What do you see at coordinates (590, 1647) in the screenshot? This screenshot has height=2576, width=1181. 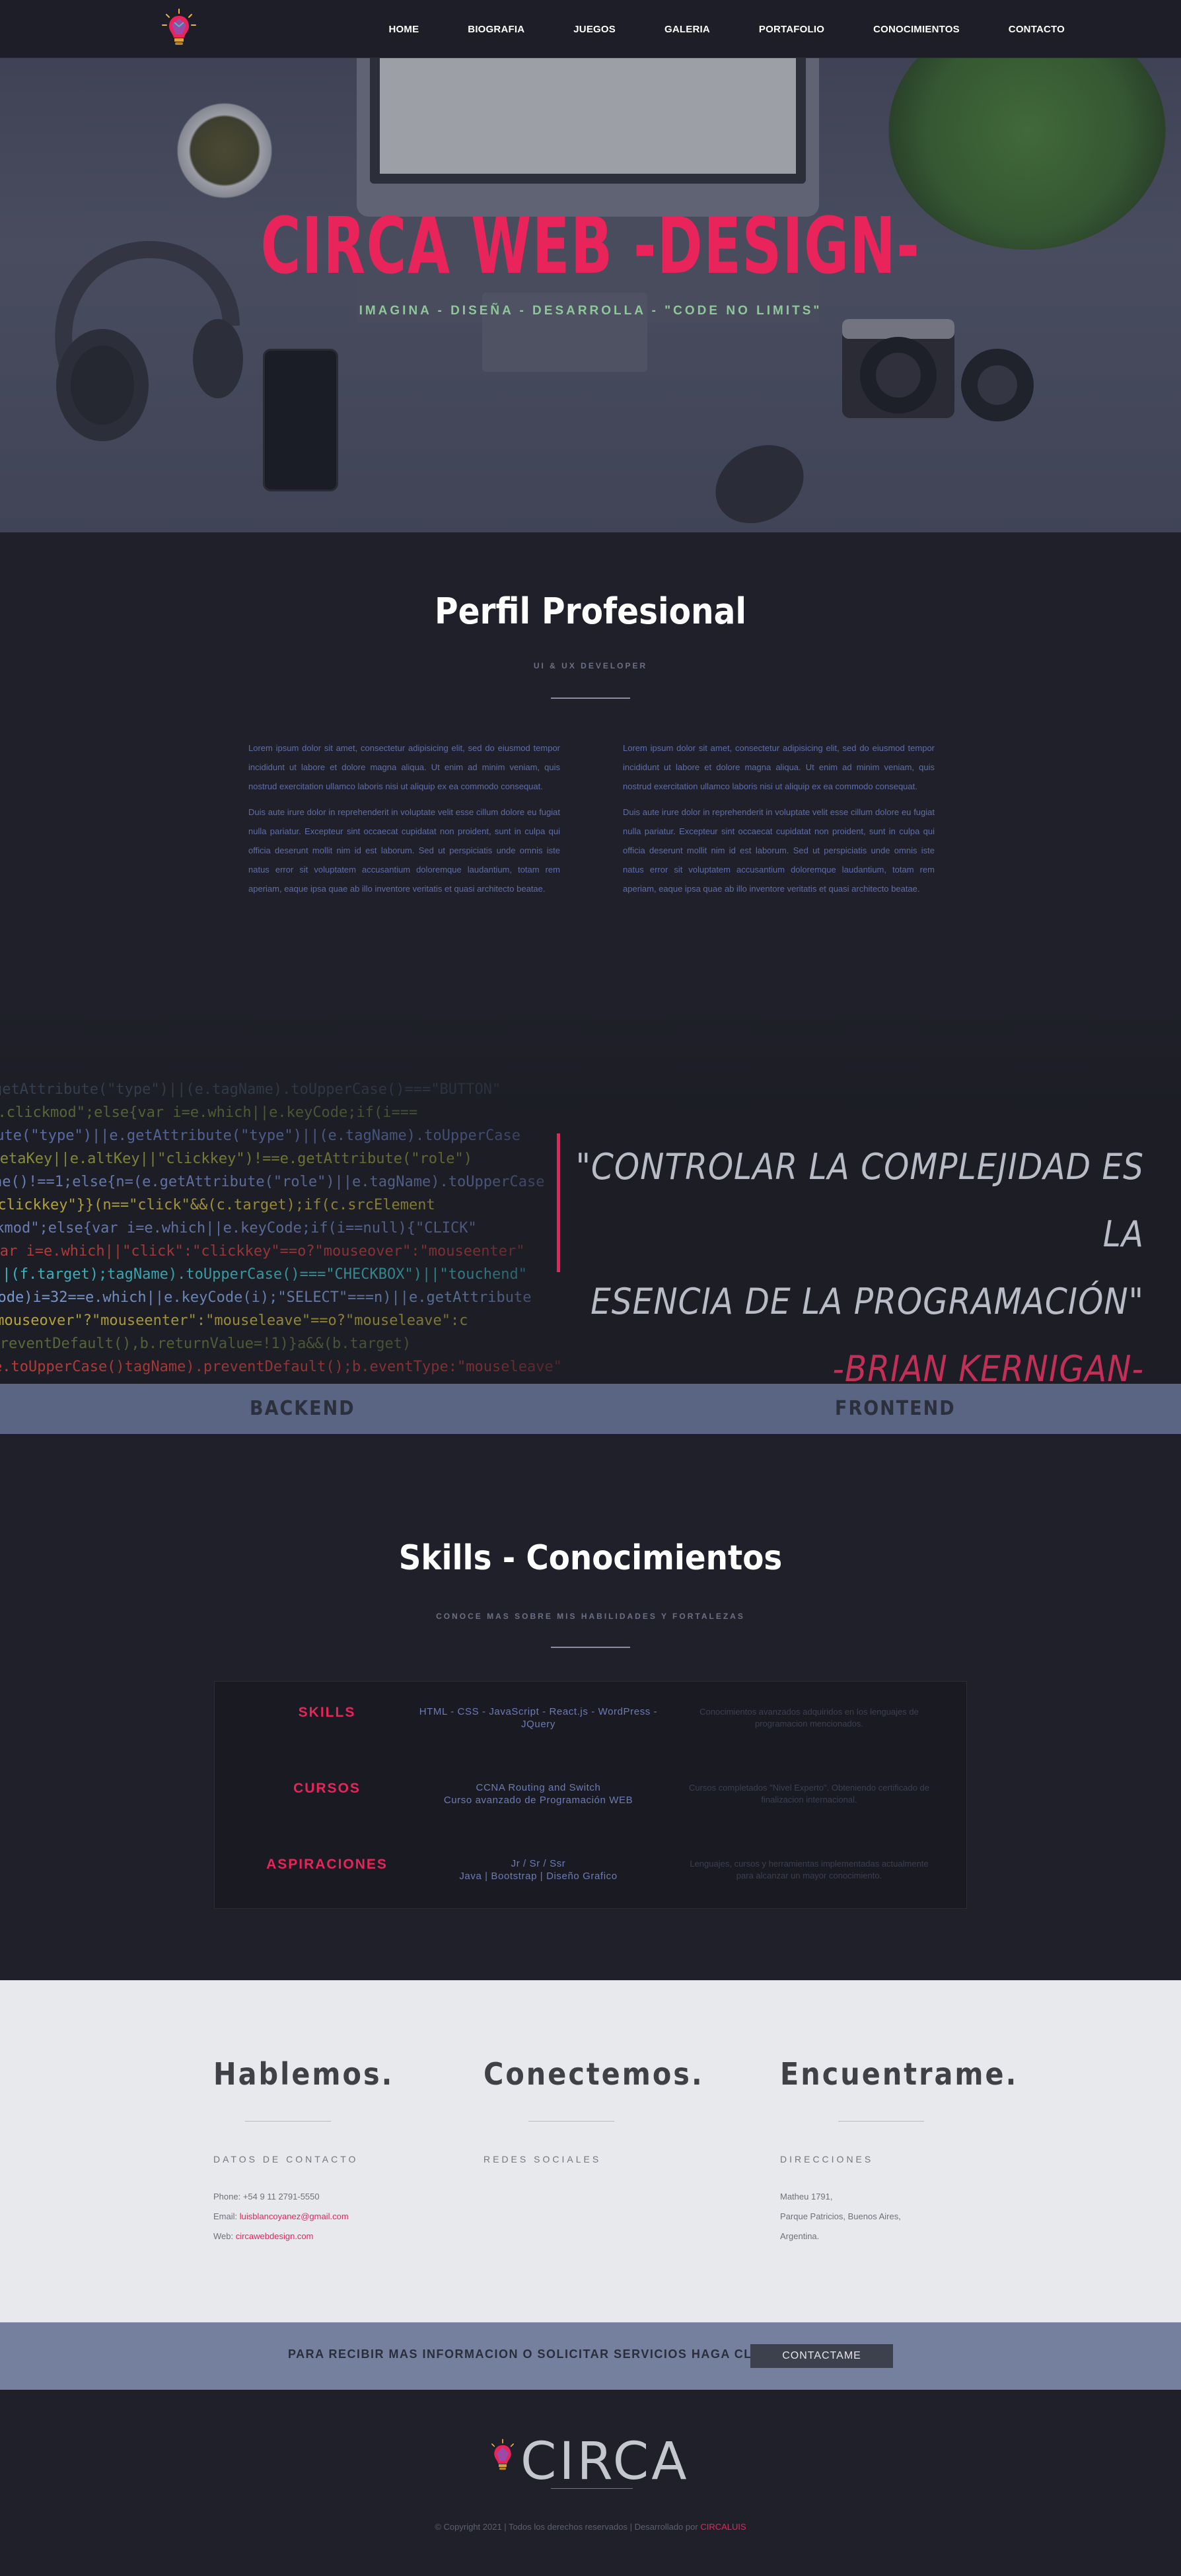 I see `skills-divider` at bounding box center [590, 1647].